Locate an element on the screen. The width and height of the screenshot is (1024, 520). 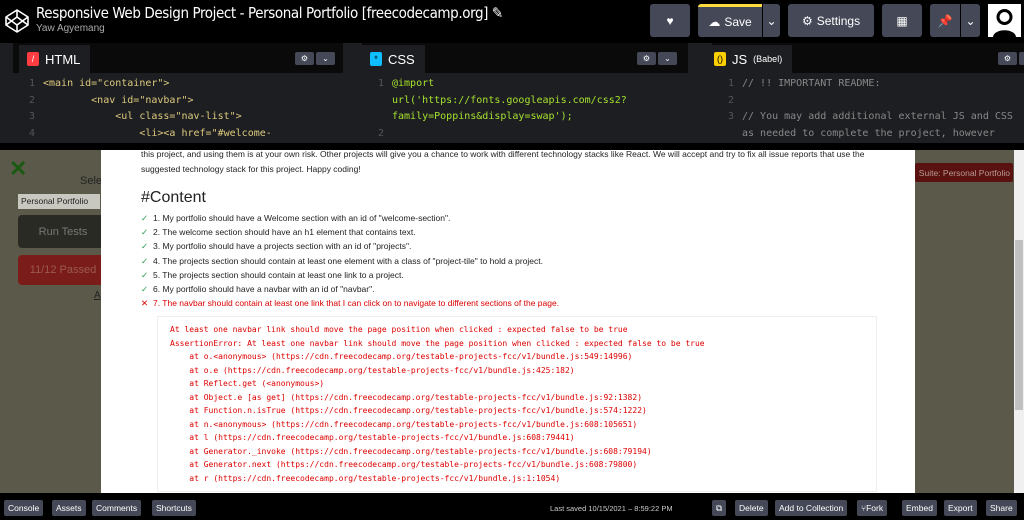
share-button: Share is located at coordinates (1001, 508).